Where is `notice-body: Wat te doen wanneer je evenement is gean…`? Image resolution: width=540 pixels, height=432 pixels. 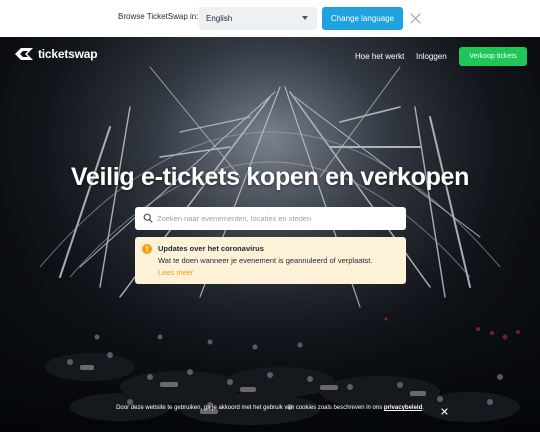 notice-body: Wat te doen wanneer je evenement is gean… is located at coordinates (265, 260).